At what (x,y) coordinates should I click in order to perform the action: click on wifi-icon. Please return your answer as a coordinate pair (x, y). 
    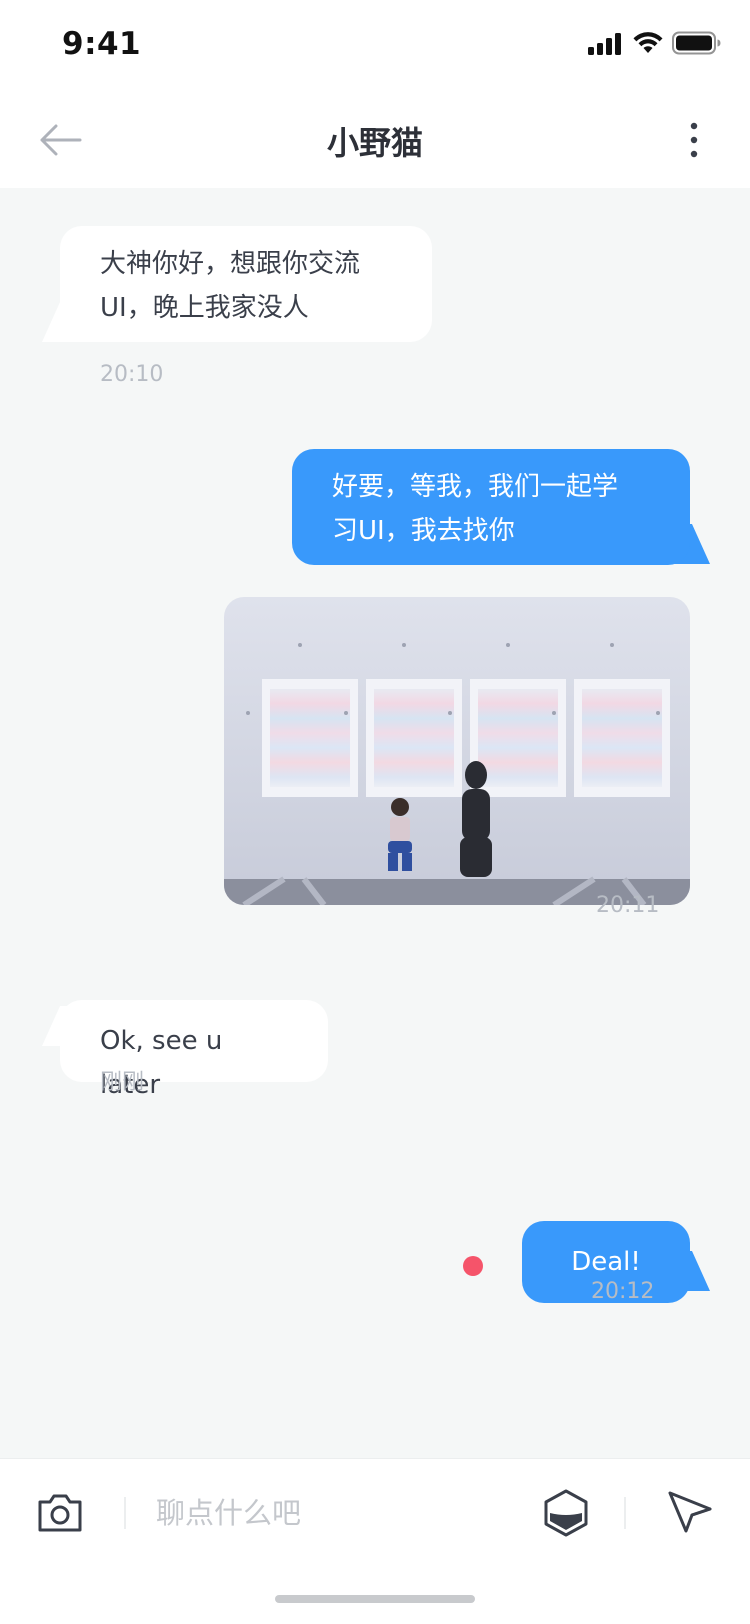
    Looking at the image, I should click on (648, 42).